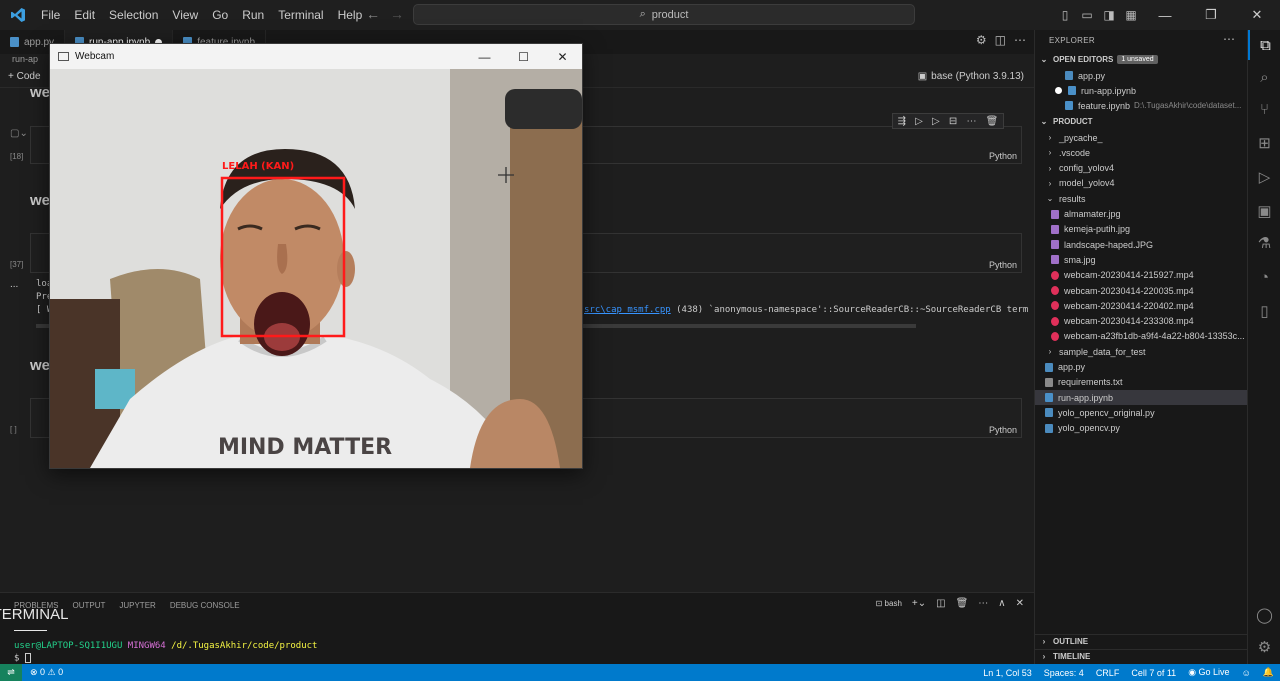 The width and height of the screenshot is (1280, 681). What do you see at coordinates (1264, 211) in the screenshot?
I see `remote-explorer-icon: ▣` at bounding box center [1264, 211].